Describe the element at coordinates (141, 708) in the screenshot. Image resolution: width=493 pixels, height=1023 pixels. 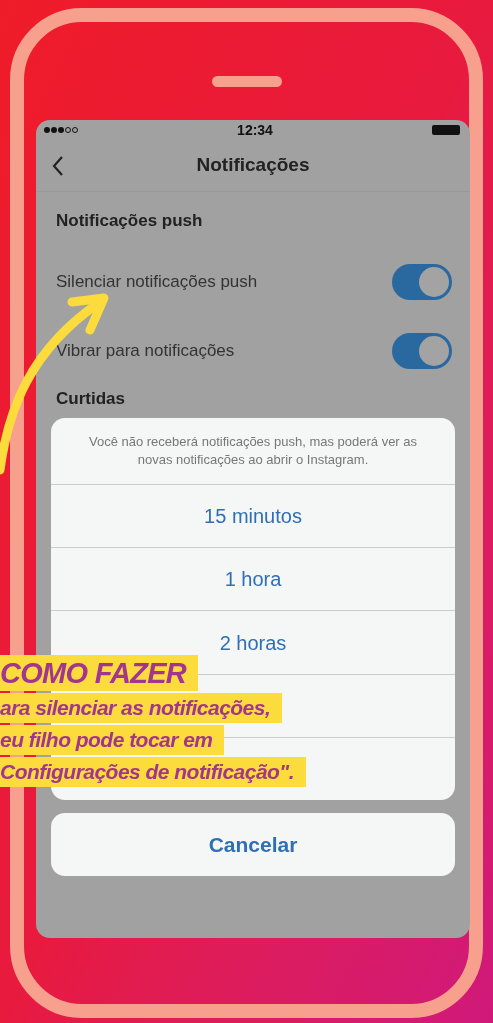
I see `callout-text: ara silenciar as notificações,` at that location.